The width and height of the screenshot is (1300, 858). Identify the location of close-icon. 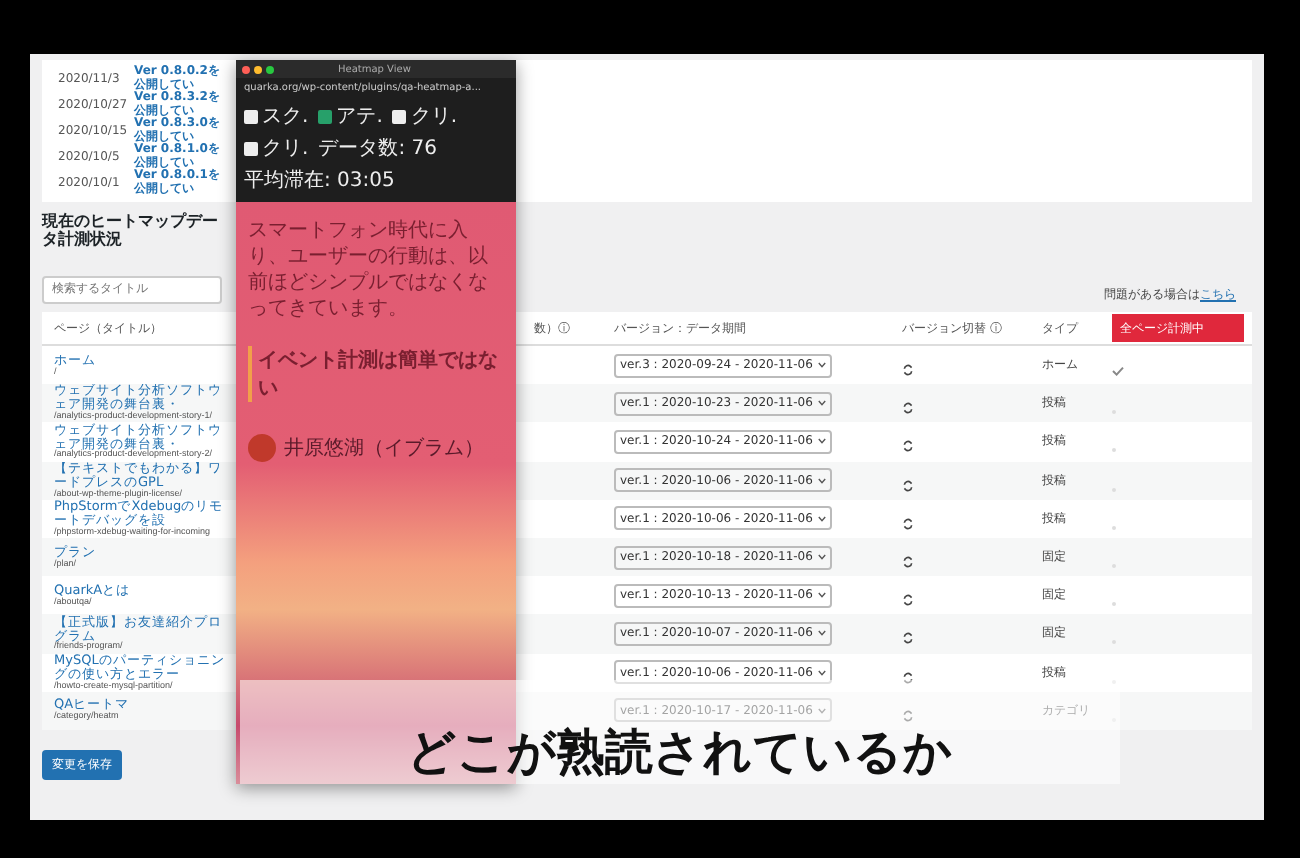
(246, 69).